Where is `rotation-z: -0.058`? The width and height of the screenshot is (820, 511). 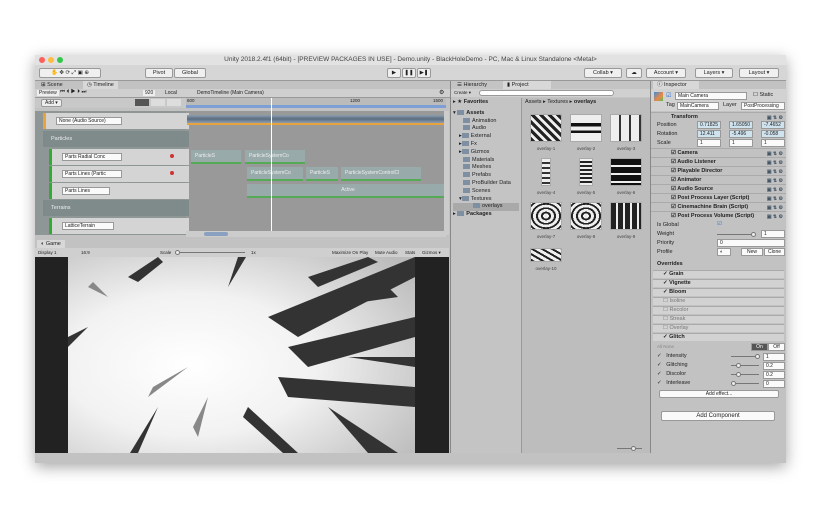
rotation-z: -0.058 is located at coordinates (773, 134).